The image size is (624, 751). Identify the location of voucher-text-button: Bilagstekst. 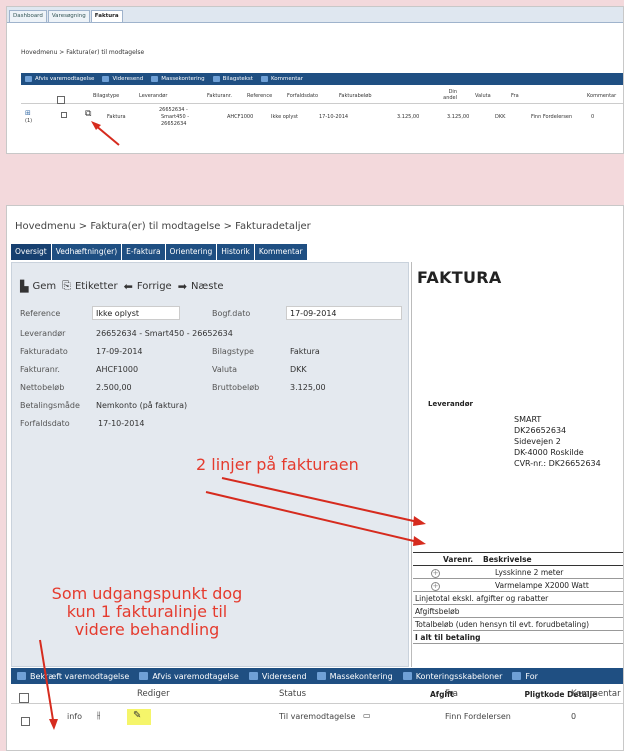
(232, 79).